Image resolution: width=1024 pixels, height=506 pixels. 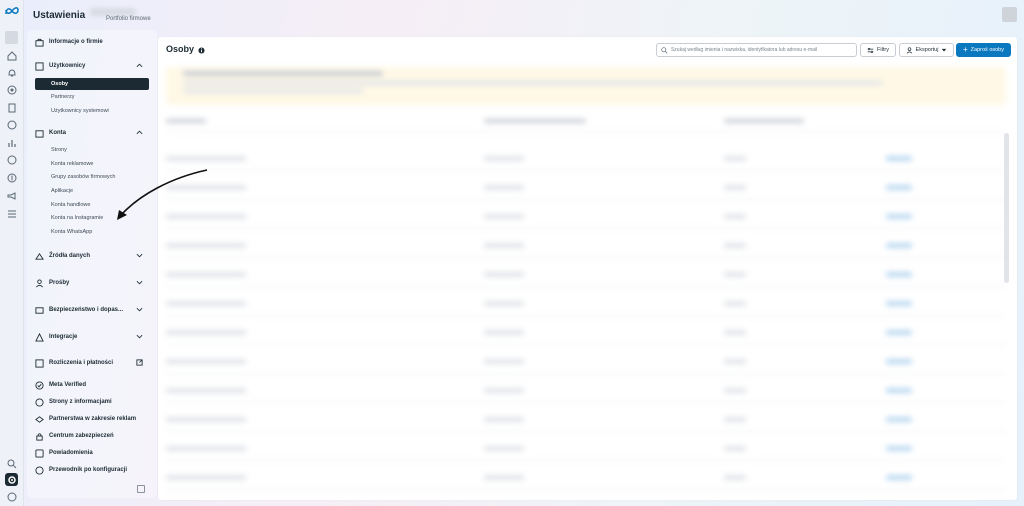 I want to click on export-person-icon, so click(x=909, y=50).